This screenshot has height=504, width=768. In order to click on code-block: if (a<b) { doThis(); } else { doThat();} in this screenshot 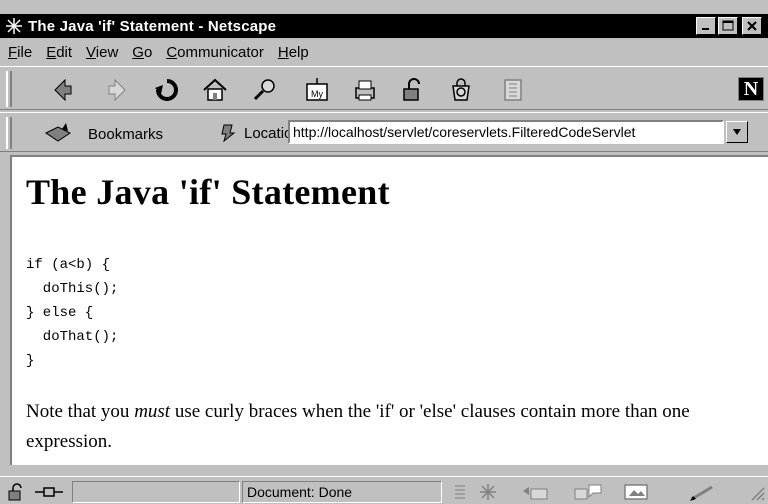, I will do `click(72, 313)`.